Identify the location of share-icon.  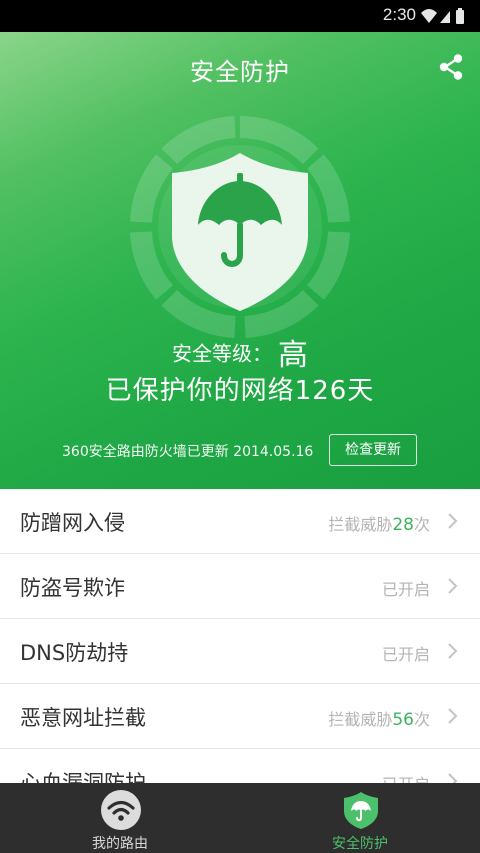
(451, 67).